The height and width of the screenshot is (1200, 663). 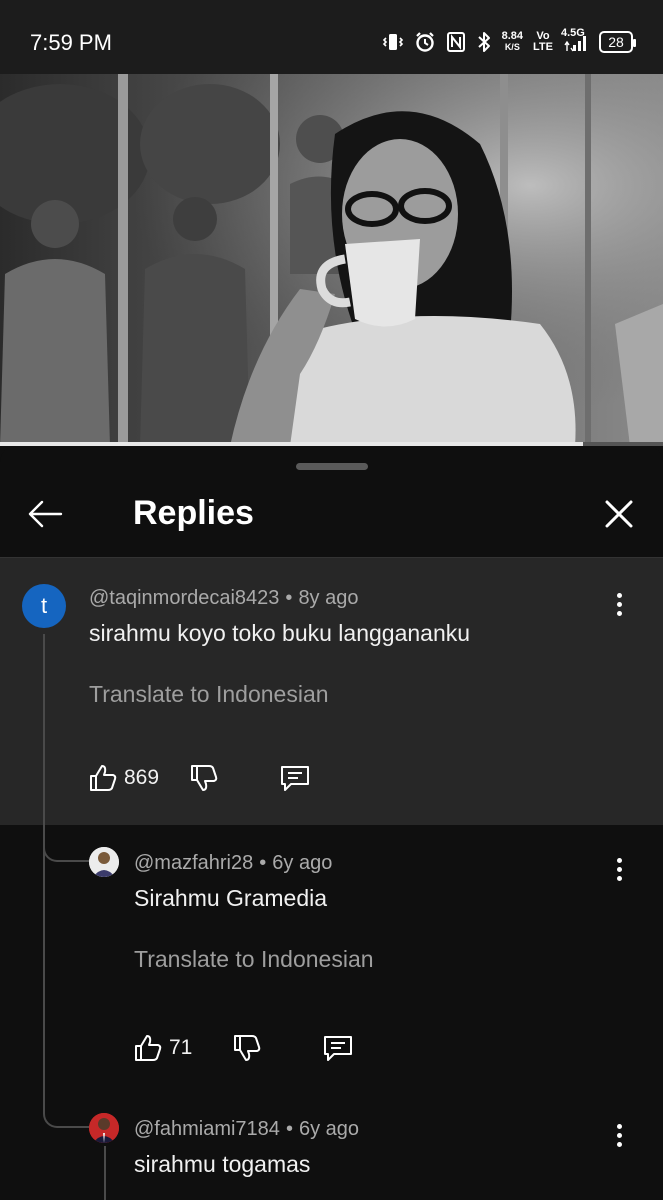 I want to click on status-bar: 7:59 PM 8.84 K/S Vo LTE 4.5G 28, so click(x=331, y=37).